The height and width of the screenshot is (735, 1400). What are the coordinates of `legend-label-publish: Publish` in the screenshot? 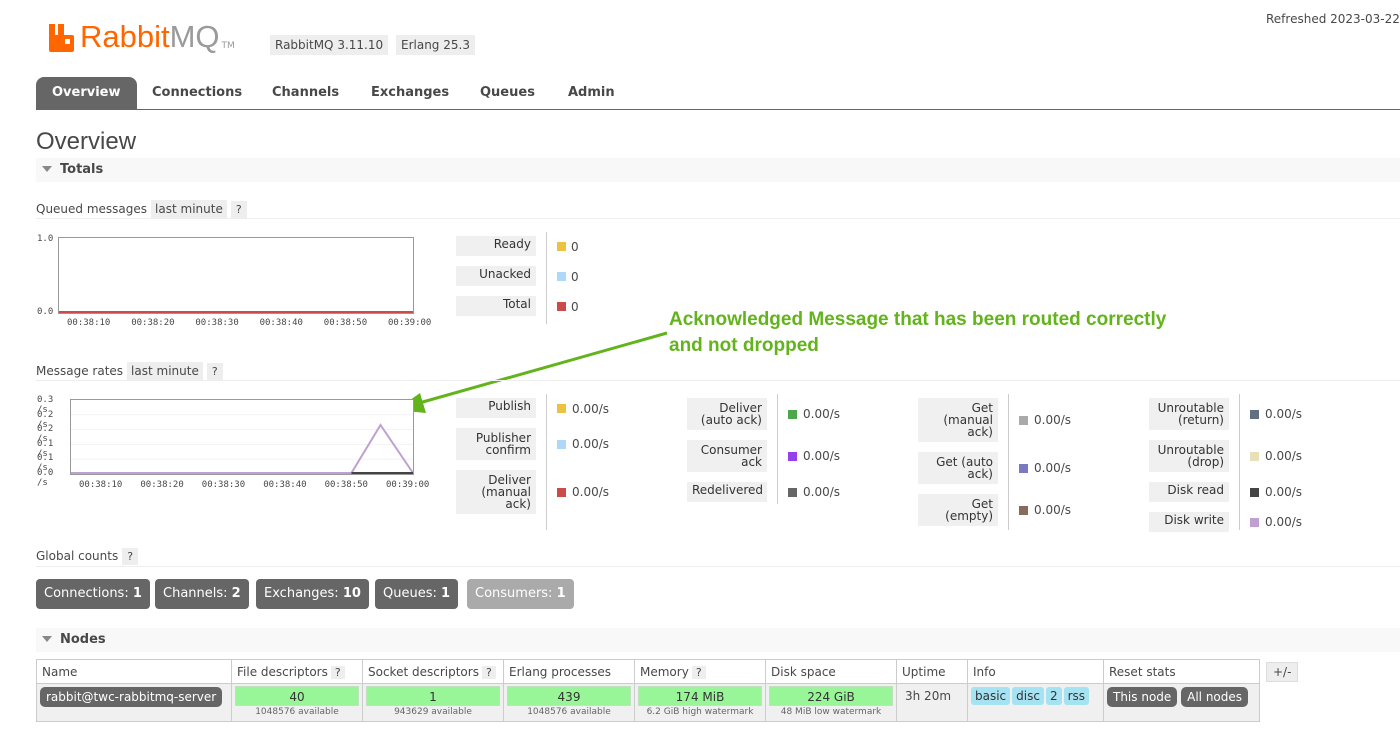 It's located at (496, 408).